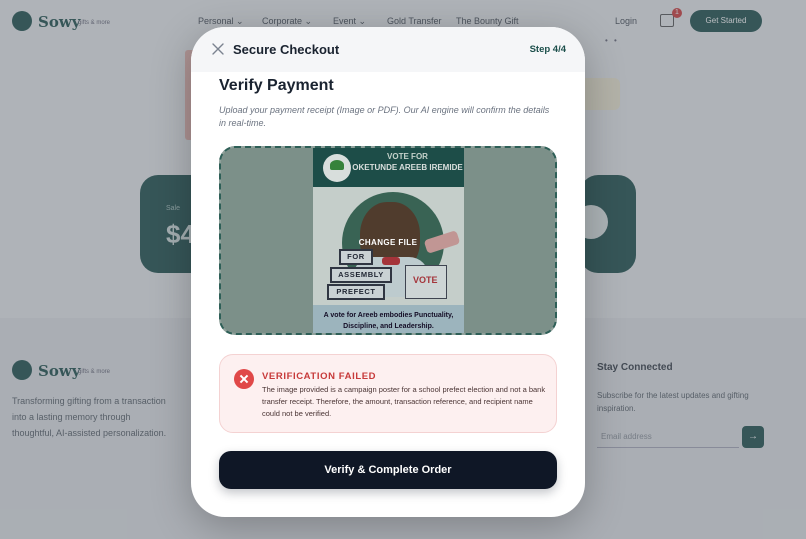 The image size is (806, 539). What do you see at coordinates (286, 49) in the screenshot?
I see `modal-title: Secure Checkout` at bounding box center [286, 49].